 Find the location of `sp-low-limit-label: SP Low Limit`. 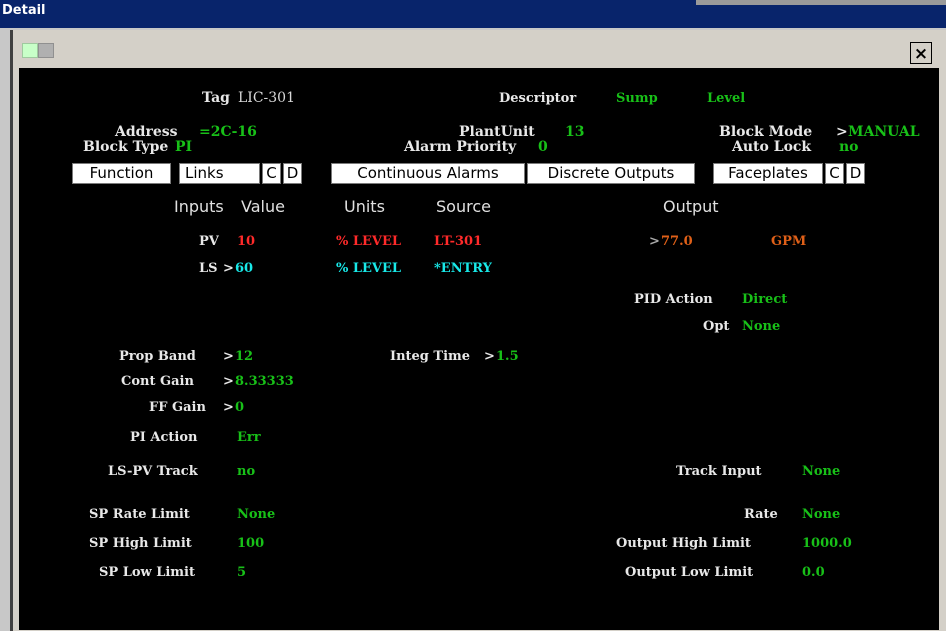

sp-low-limit-label: SP Low Limit is located at coordinates (147, 572).